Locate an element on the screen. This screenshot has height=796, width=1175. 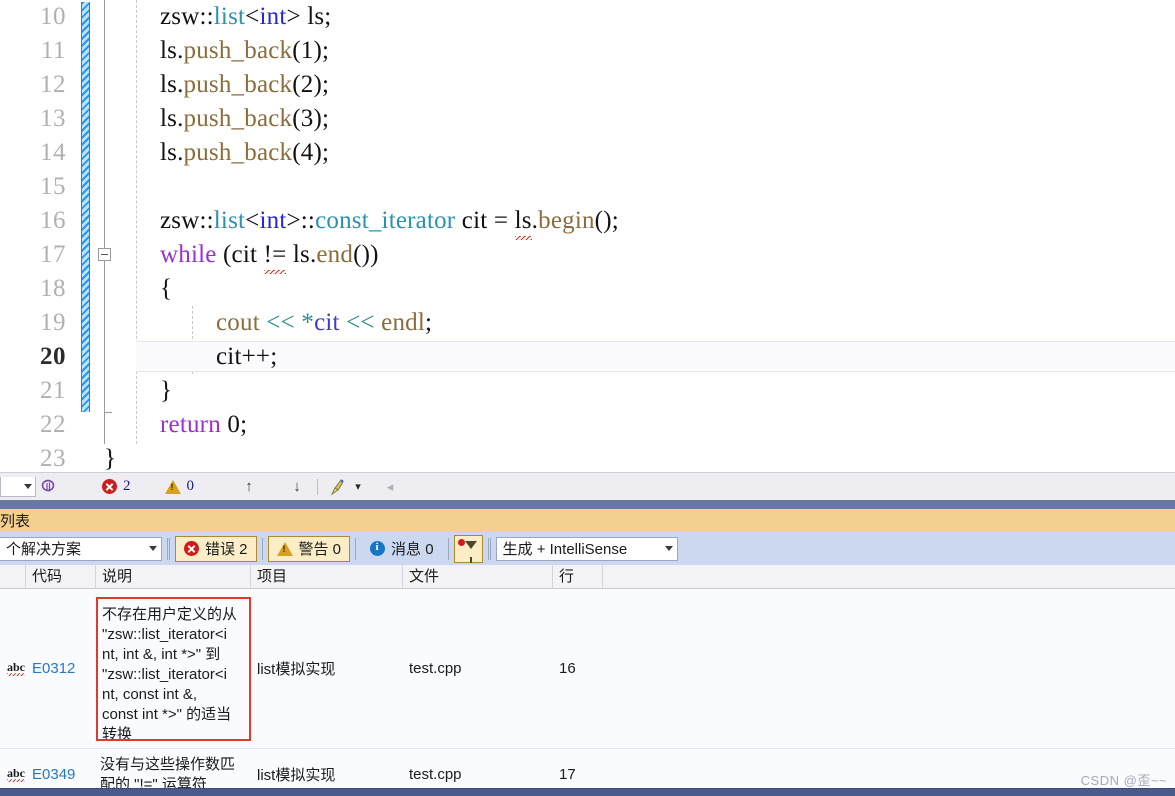
token-paren-close: ); is located at coordinates (321, 84).